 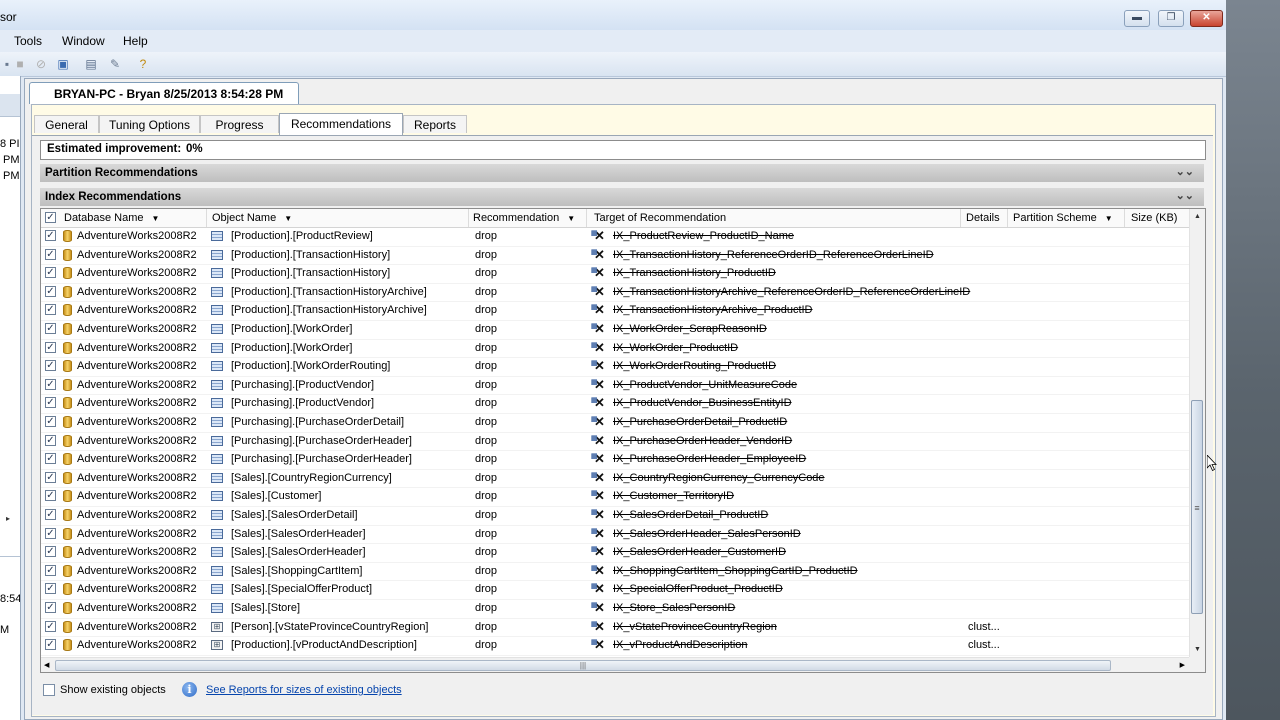 What do you see at coordinates (1197, 507) in the screenshot?
I see `vertical-scroll-thumb: ≡` at bounding box center [1197, 507].